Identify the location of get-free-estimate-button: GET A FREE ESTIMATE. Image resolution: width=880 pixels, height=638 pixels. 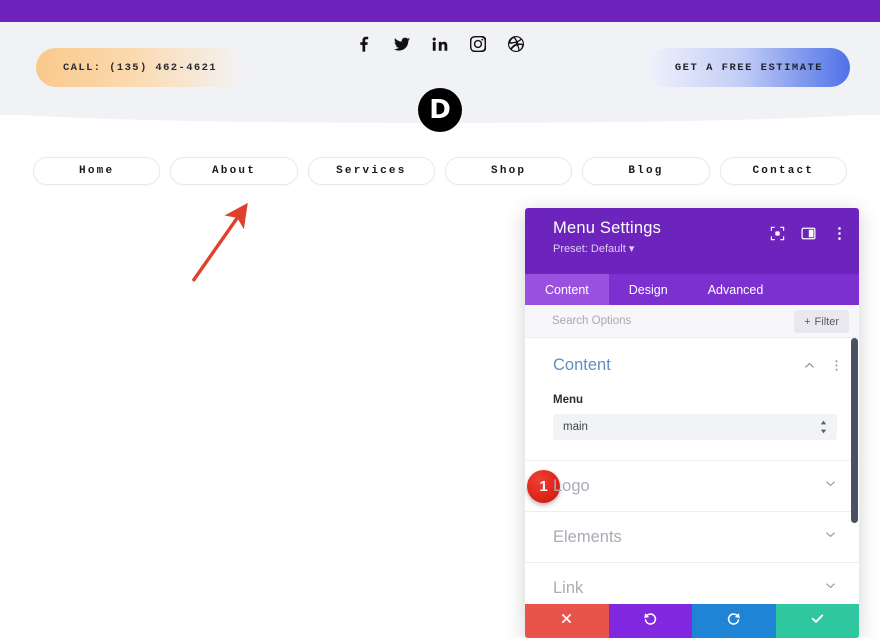
(749, 67).